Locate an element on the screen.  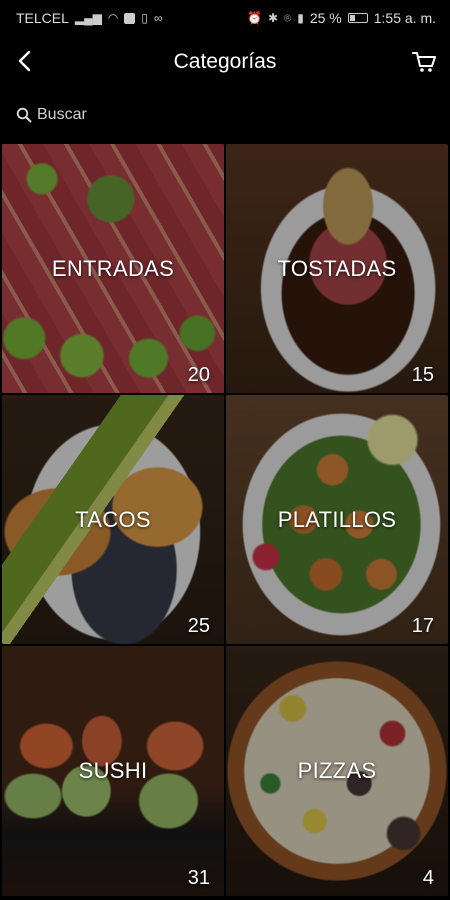
search-bar is located at coordinates (126, 115).